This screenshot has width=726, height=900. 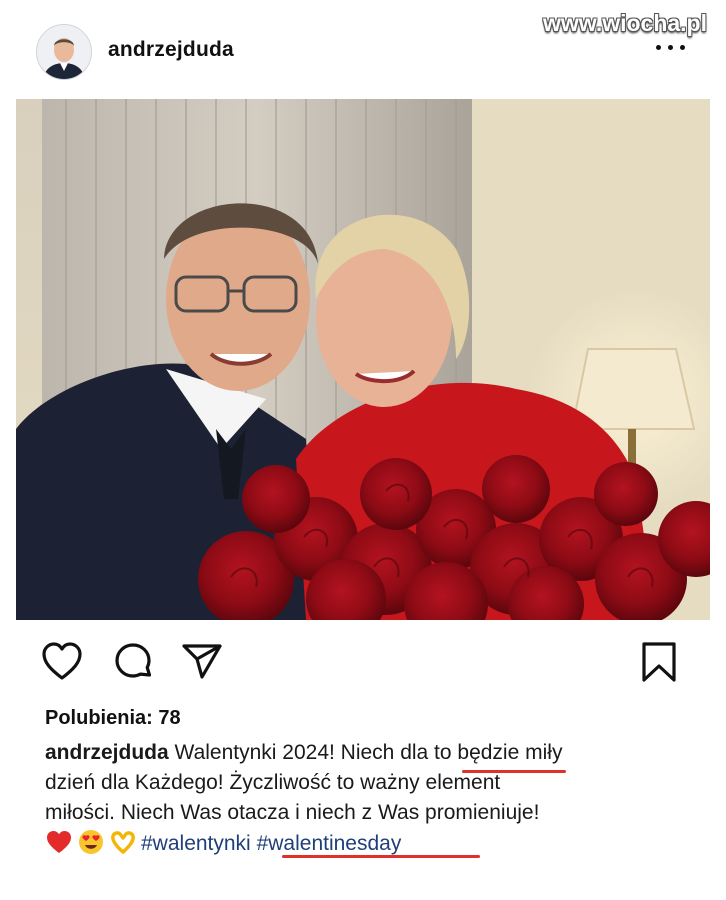 I want to click on bookmark-icon, so click(x=659, y=662).